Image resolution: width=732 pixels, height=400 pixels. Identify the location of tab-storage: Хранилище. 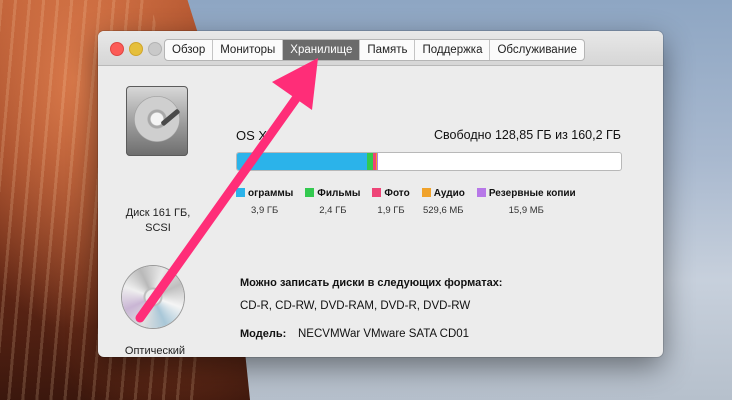
(322, 50).